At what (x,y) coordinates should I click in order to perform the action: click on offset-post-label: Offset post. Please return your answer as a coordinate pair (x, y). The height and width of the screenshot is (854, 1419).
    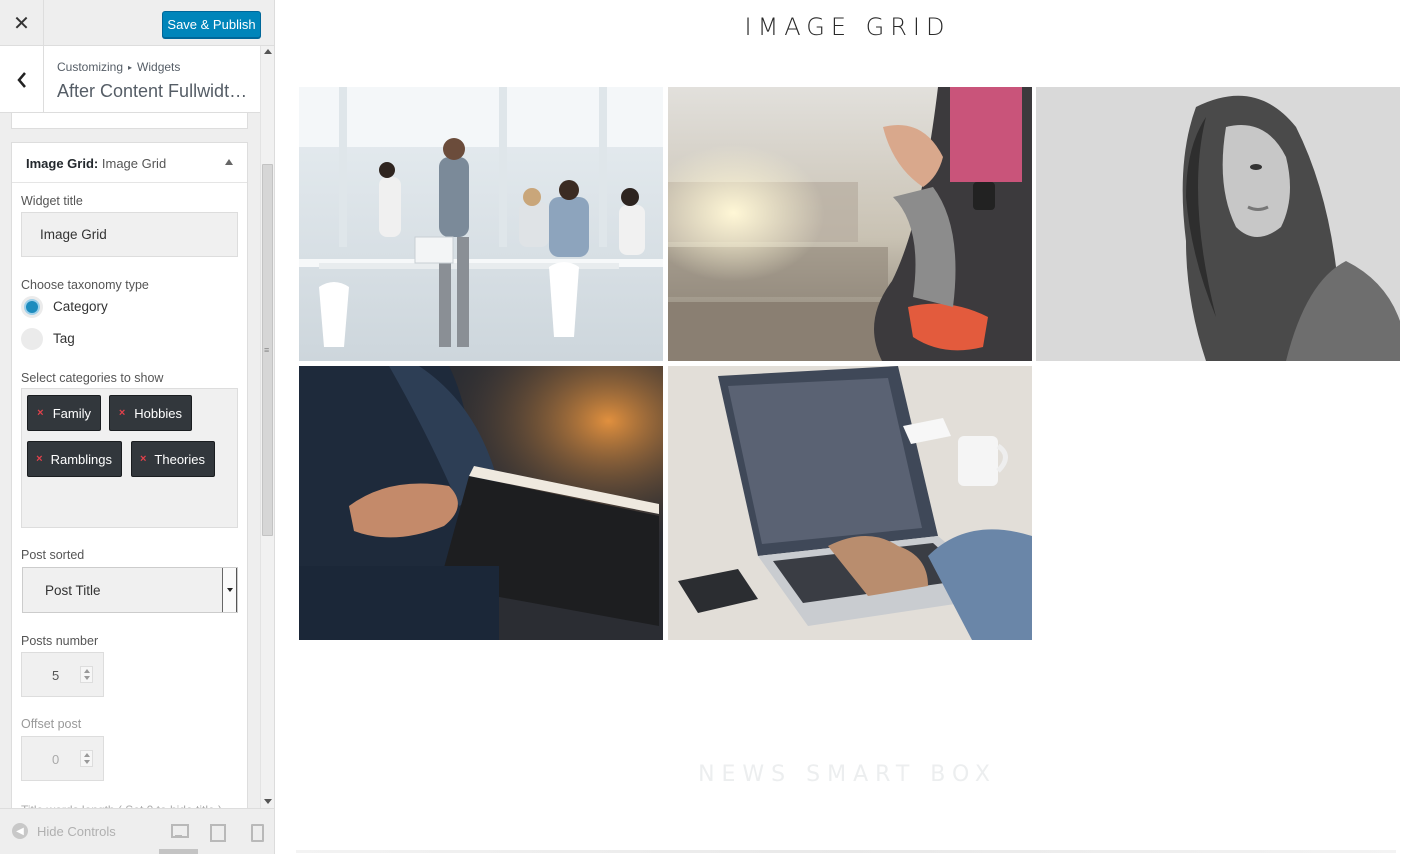
    Looking at the image, I should click on (51, 724).